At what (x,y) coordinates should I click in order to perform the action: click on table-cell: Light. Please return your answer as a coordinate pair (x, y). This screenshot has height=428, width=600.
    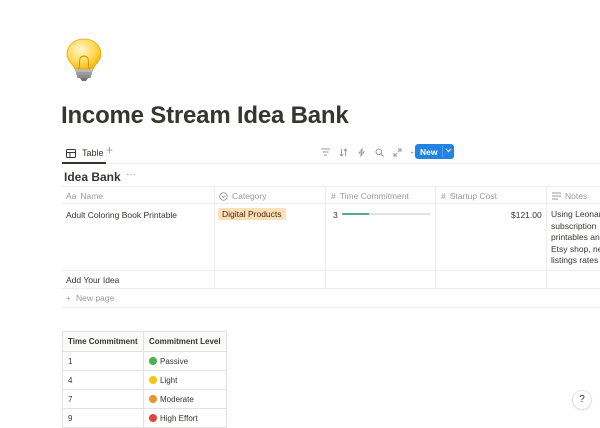
    Looking at the image, I should click on (185, 380).